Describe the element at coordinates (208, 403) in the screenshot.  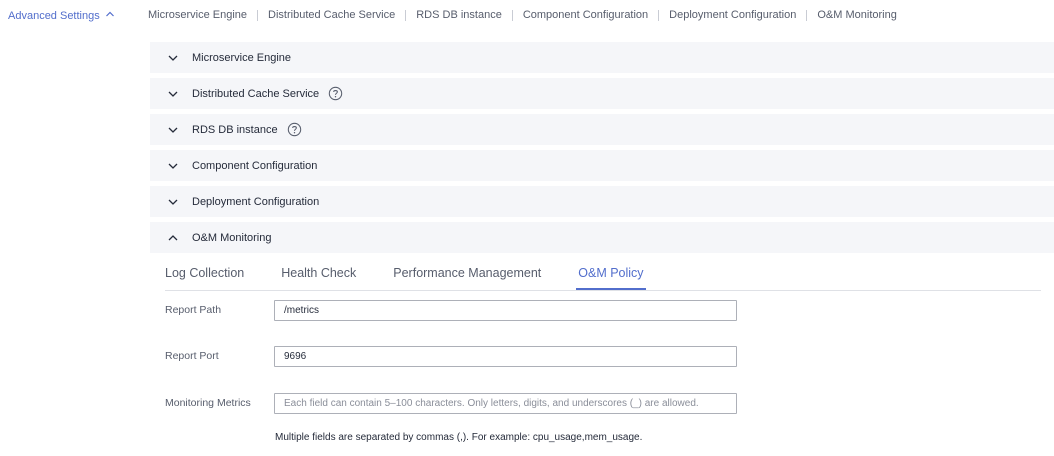
I see `monitoring-metrics-label: Monitoring Metrics` at that location.